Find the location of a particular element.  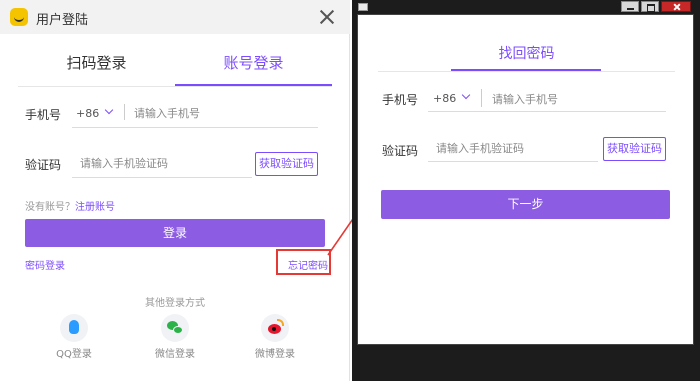

no-account-text: 没有账号？注册账号 is located at coordinates (70, 205).